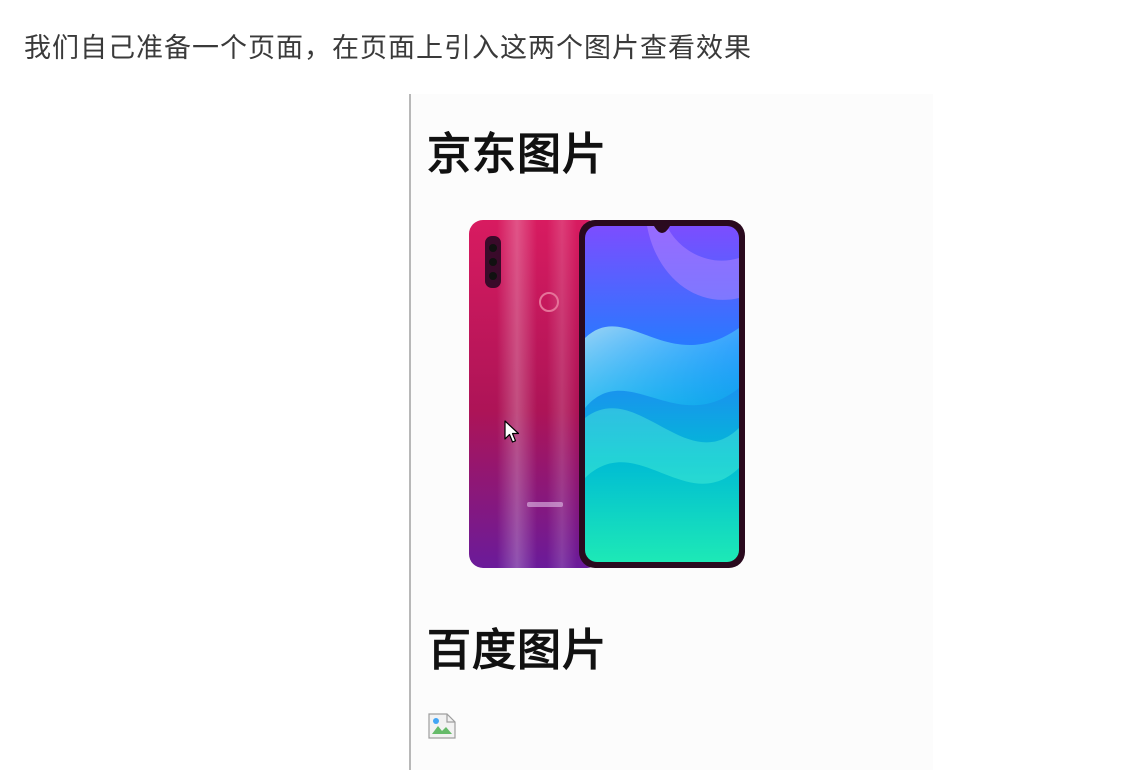 The image size is (1124, 770). I want to click on jd-image-heading: 京东图片, so click(517, 154).